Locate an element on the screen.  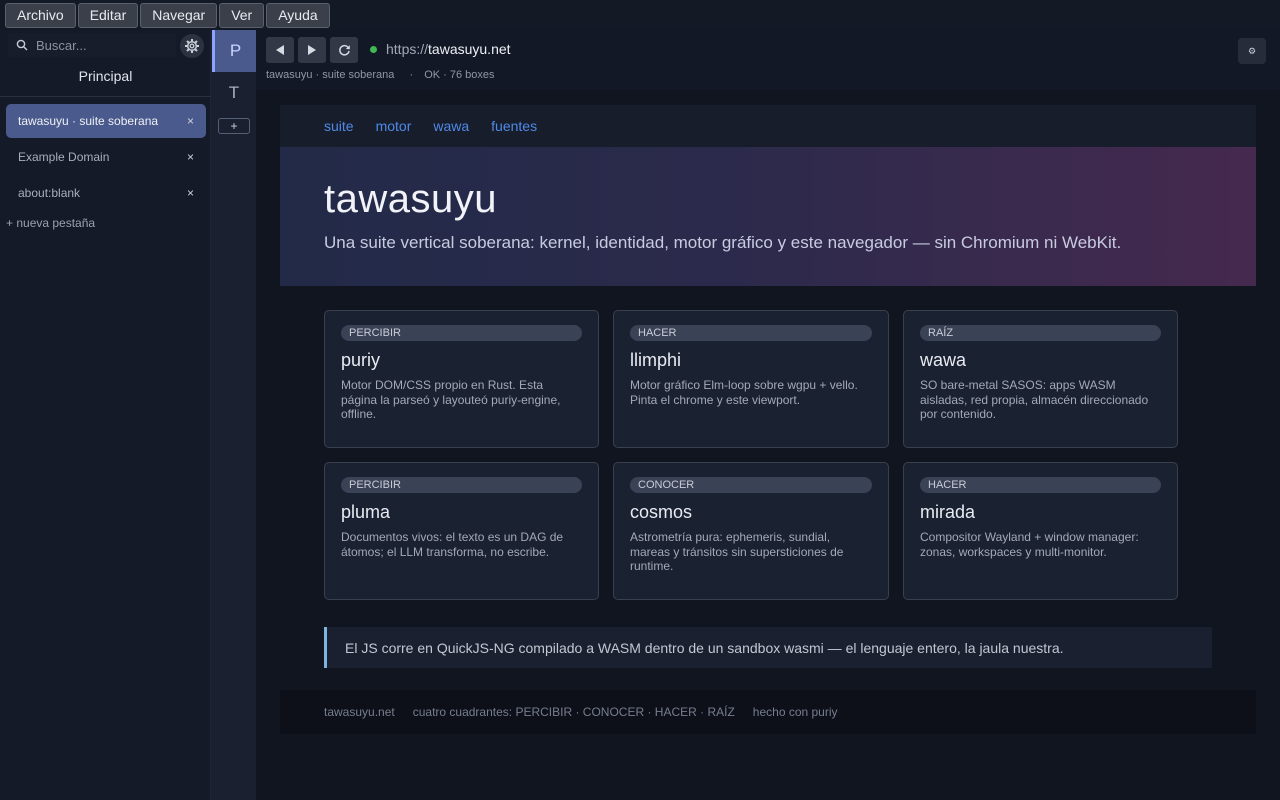
rail-add-button: + is located at coordinates (234, 126).